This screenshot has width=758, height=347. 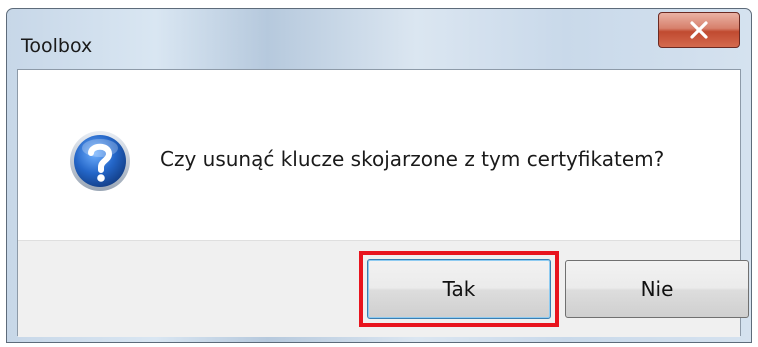 I want to click on yes-button: Tak, so click(x=459, y=289).